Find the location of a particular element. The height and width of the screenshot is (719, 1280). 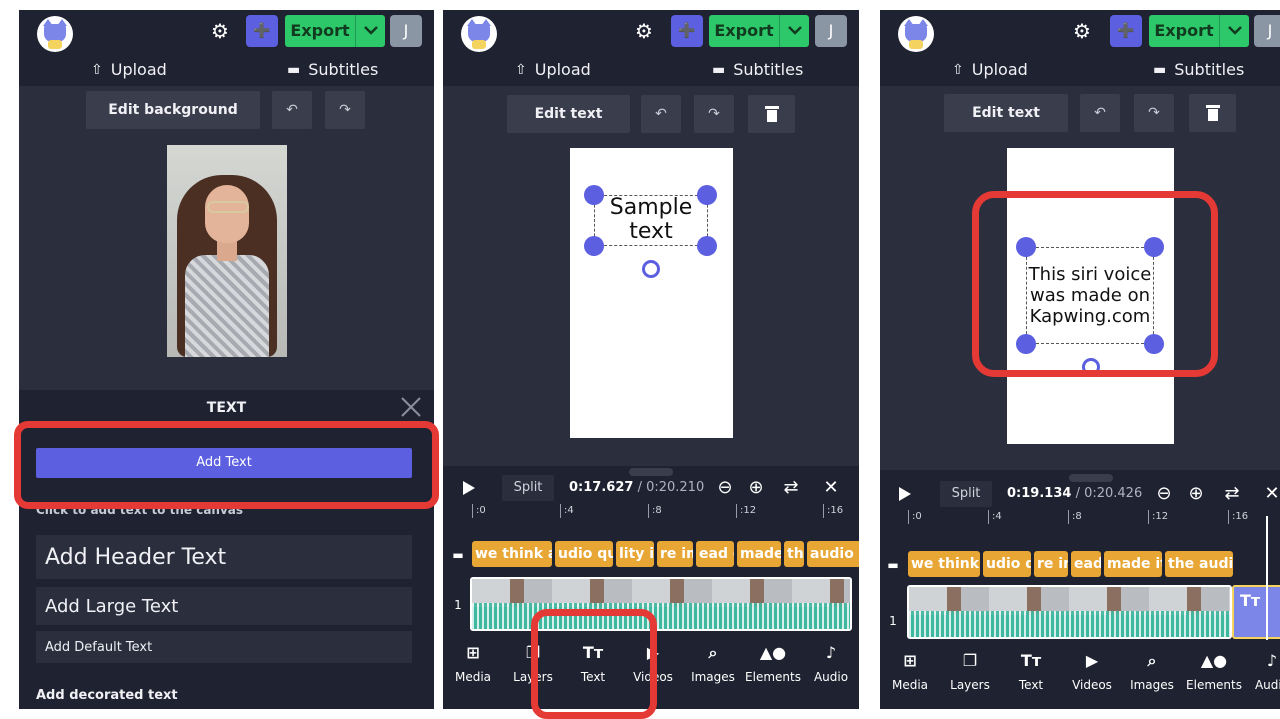

white-canvas: This siri voice was made on Kapwing.com is located at coordinates (1090, 296).